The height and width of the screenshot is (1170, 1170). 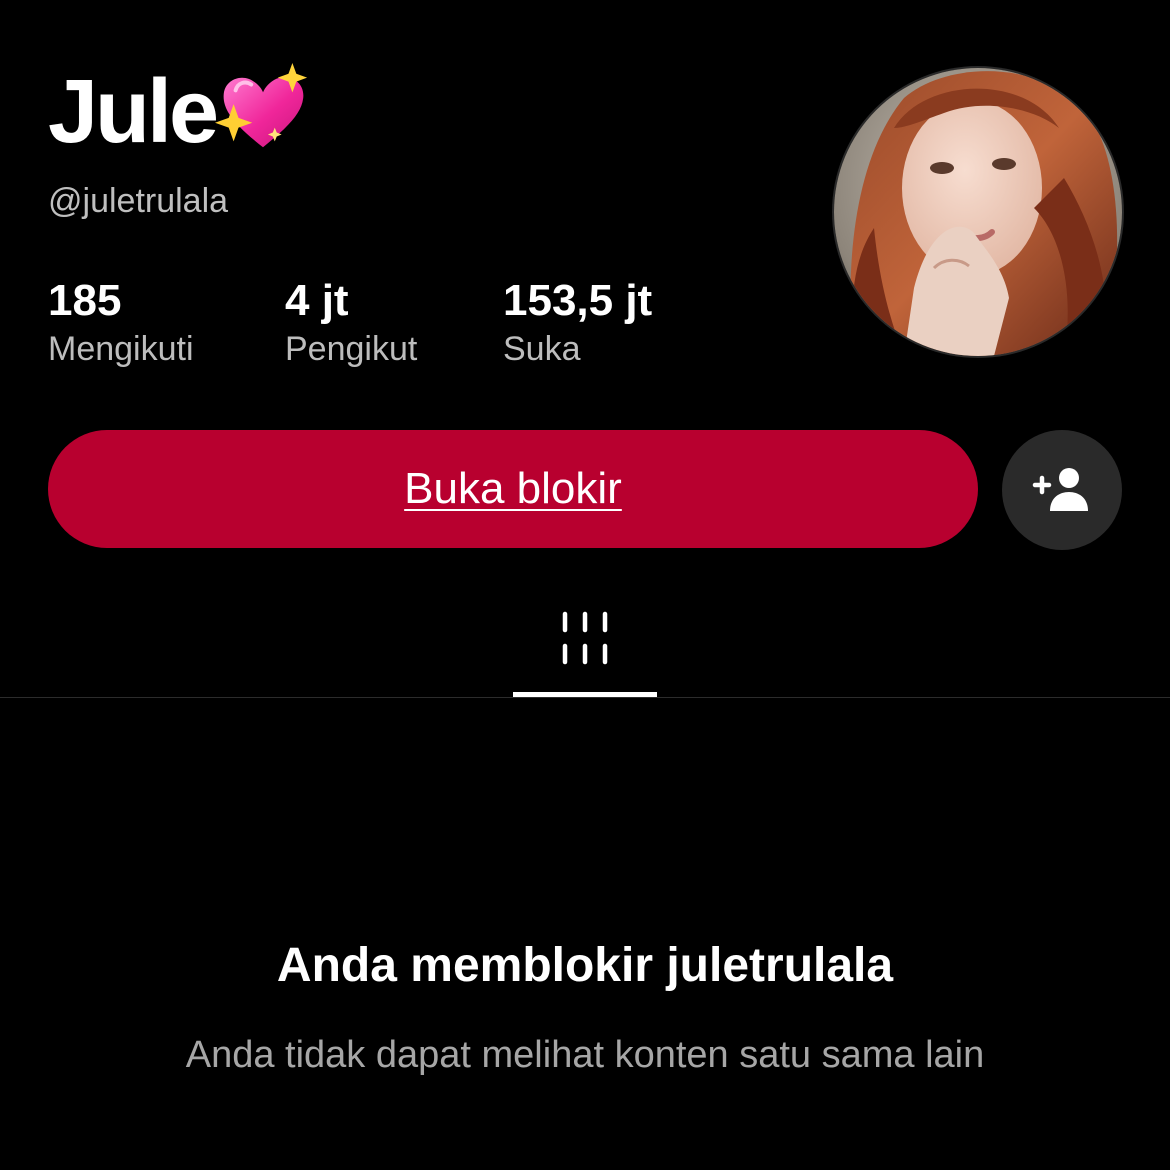 I want to click on stat-following-value: 185, so click(x=85, y=300).